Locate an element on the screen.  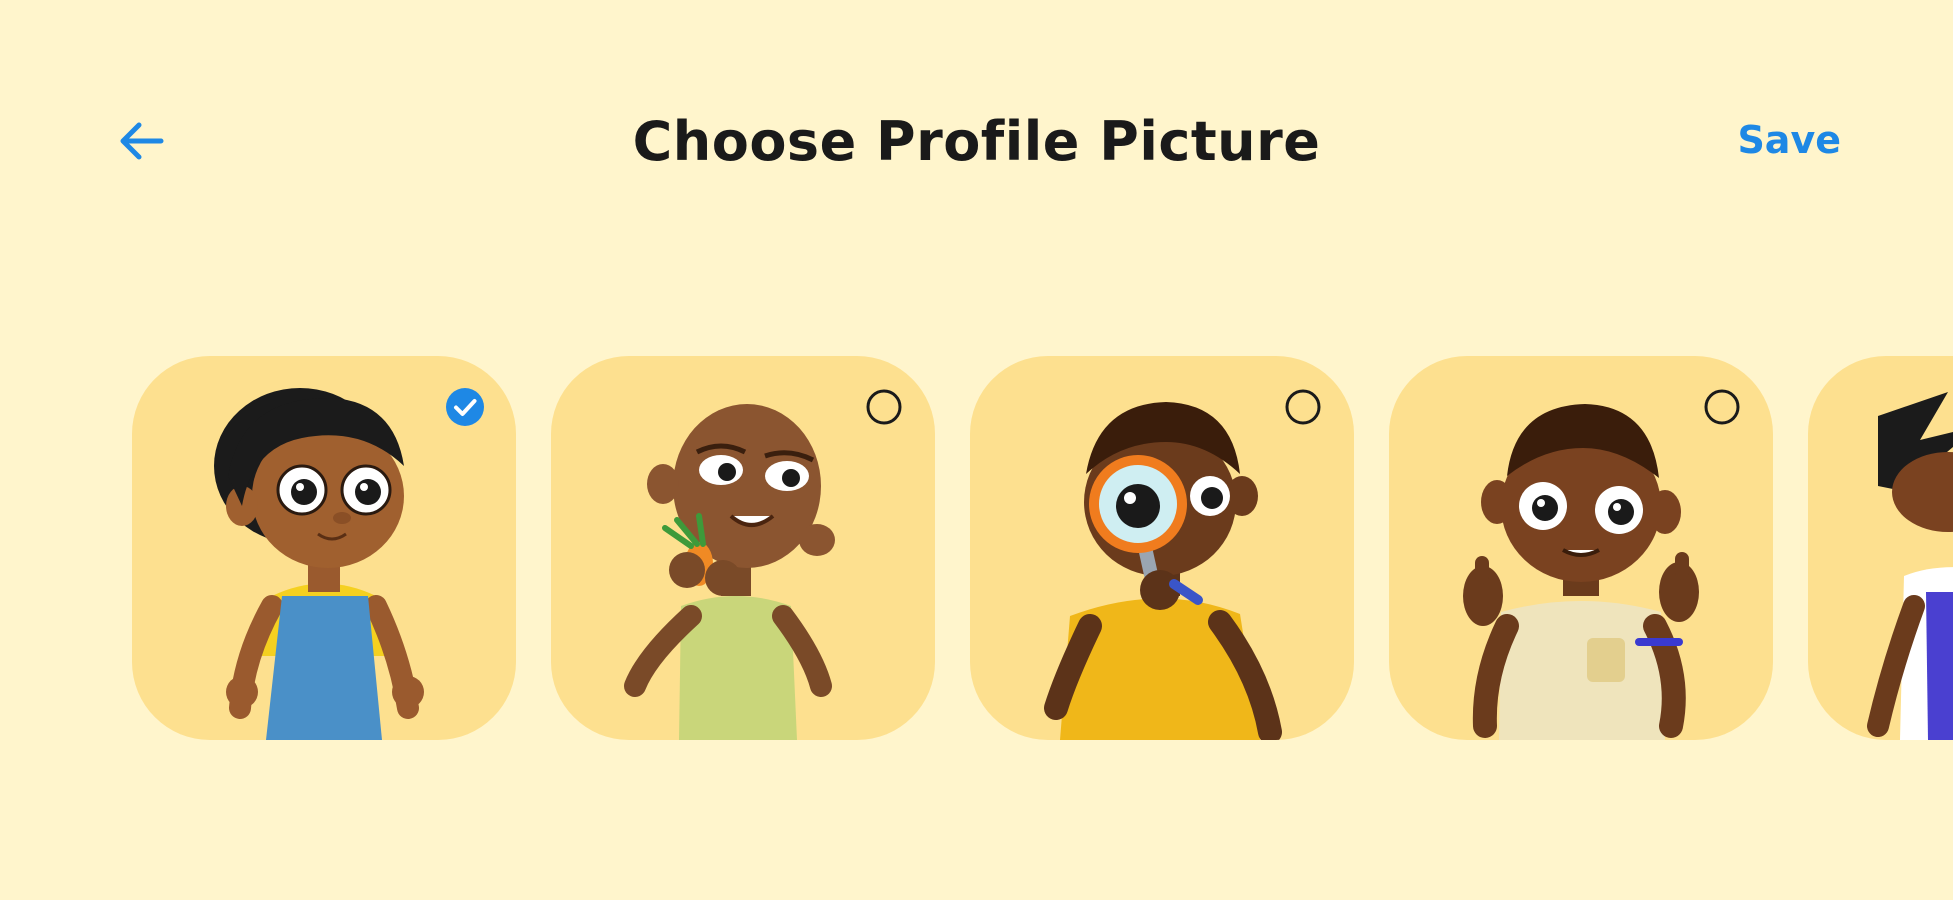
page-title: Choose Profile Picture is located at coordinates (976, 141).